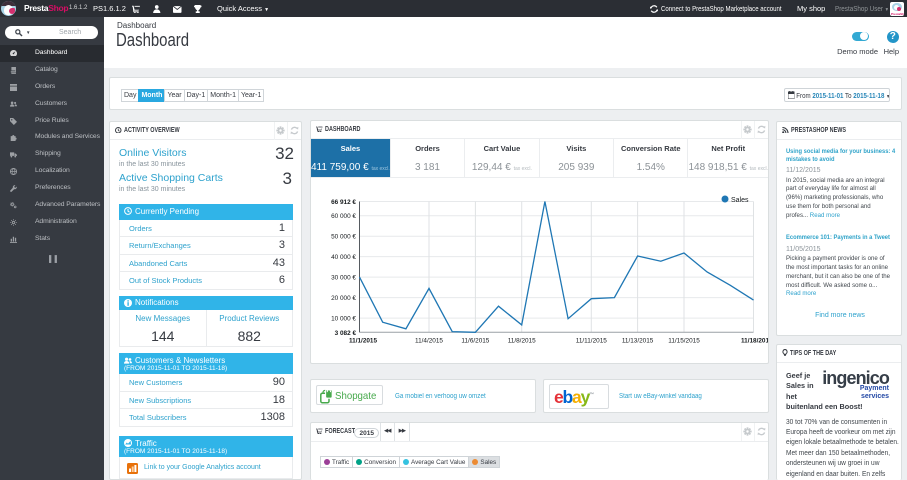 The width and height of the screenshot is (907, 480). I want to click on svg-text: 20 000 €, so click(343, 298).